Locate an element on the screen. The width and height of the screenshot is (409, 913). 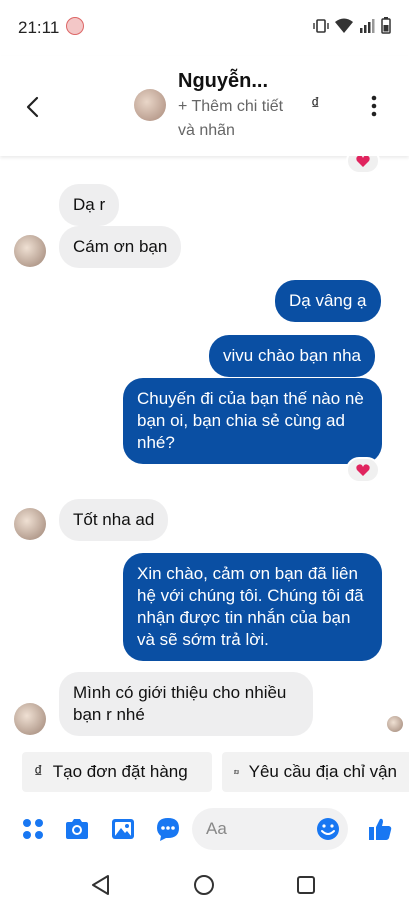
message-incoming: Mình có giới thiệu cho nhiều bạn r nhé is located at coordinates (186, 704).